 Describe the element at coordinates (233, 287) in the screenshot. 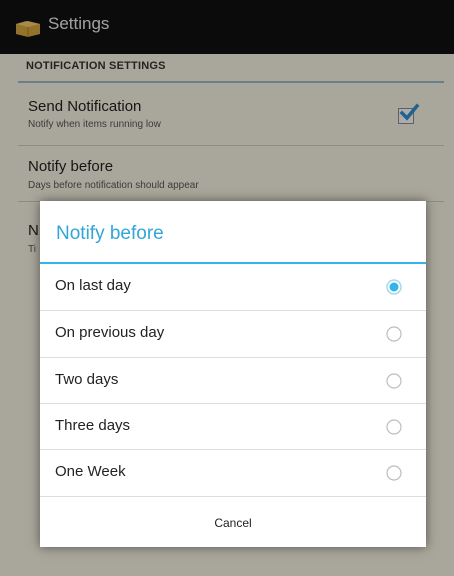

I see `option-on-last-day: On last day` at that location.